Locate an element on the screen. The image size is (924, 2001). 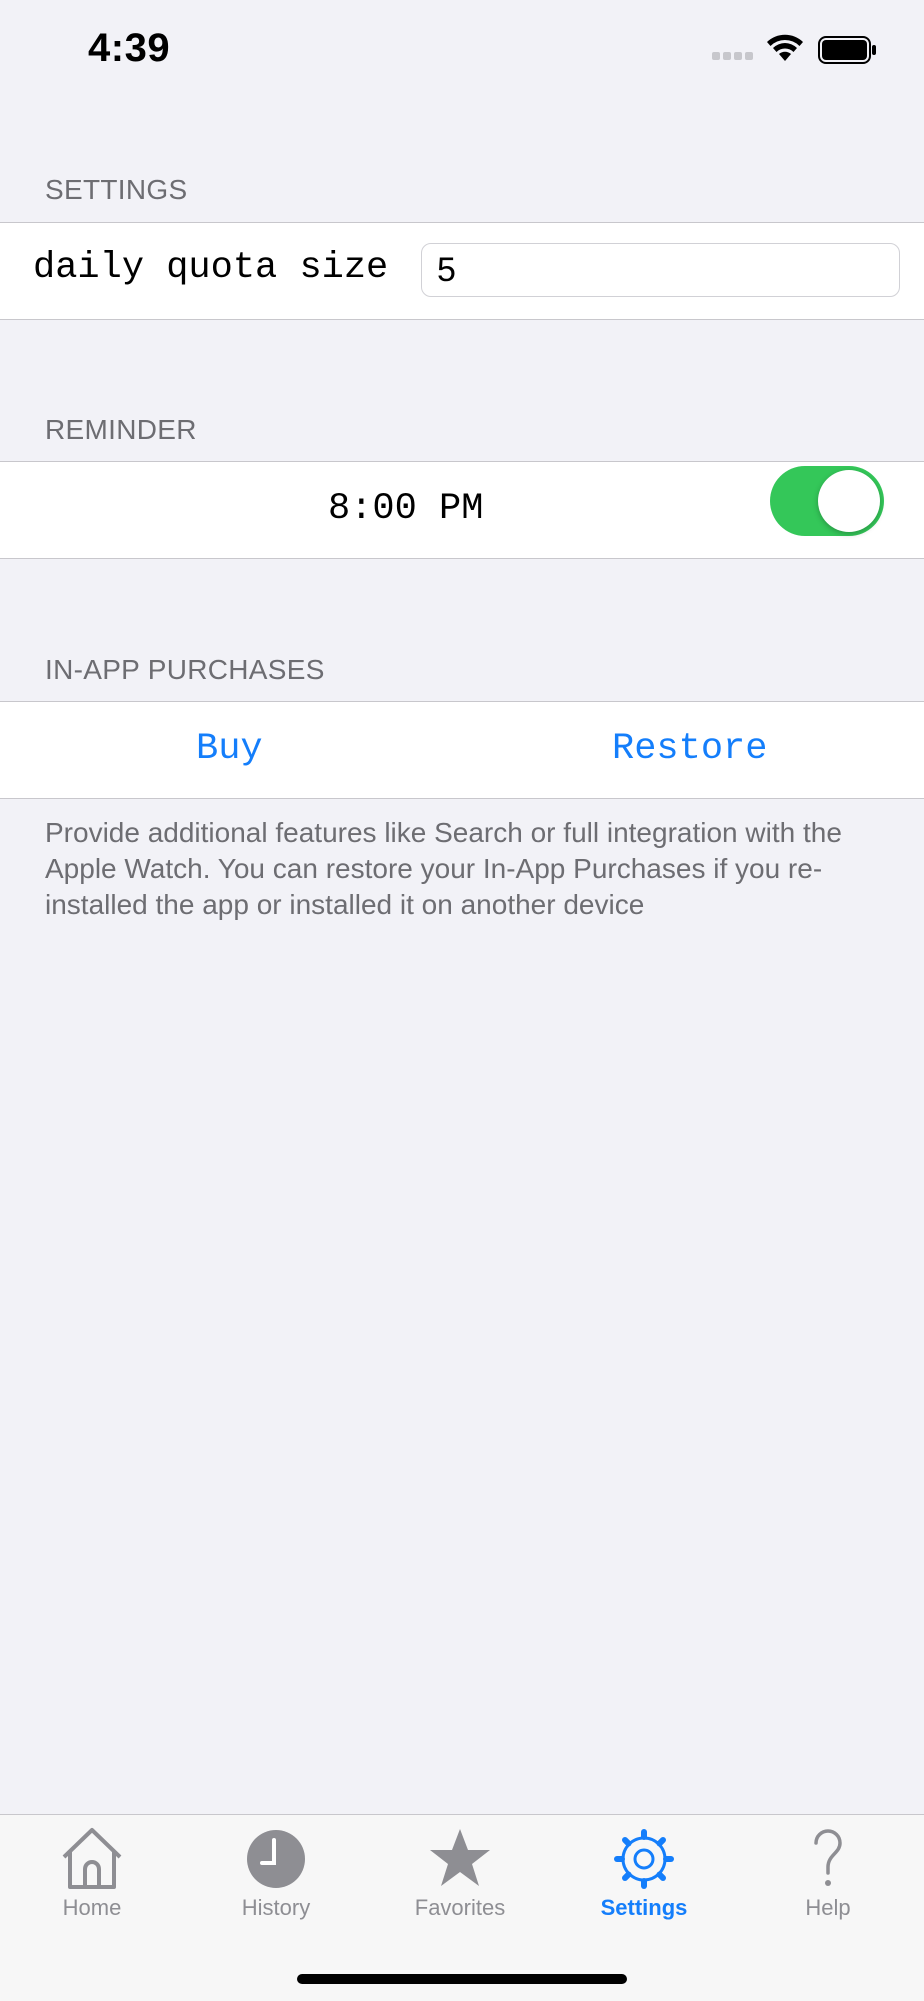
tab-settings: Settings is located at coordinates (644, 1870).